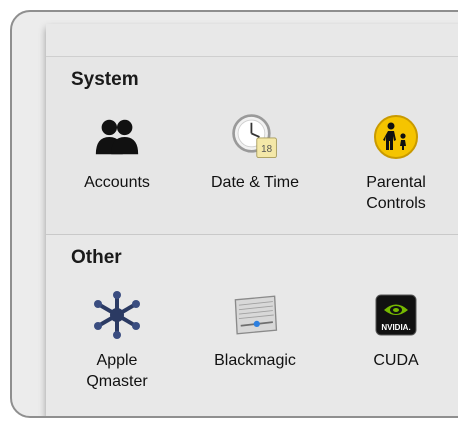  Describe the element at coordinates (117, 182) in the screenshot. I see `pane-label: Accounts` at that location.